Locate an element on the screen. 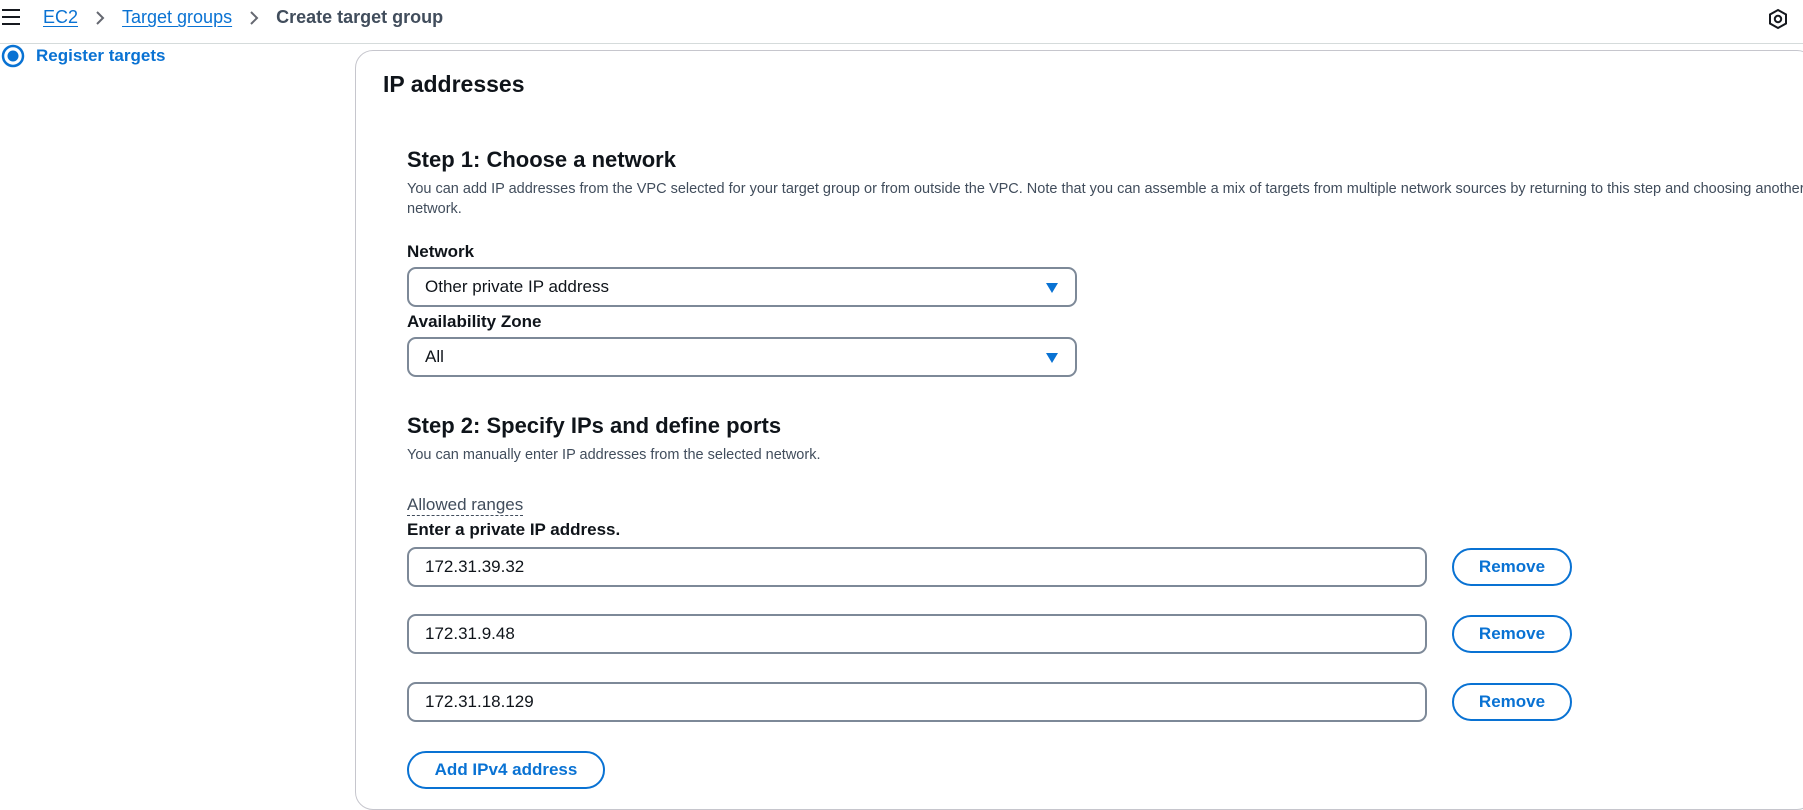 The width and height of the screenshot is (1803, 810). network-select-value: Other private IP address is located at coordinates (517, 286).